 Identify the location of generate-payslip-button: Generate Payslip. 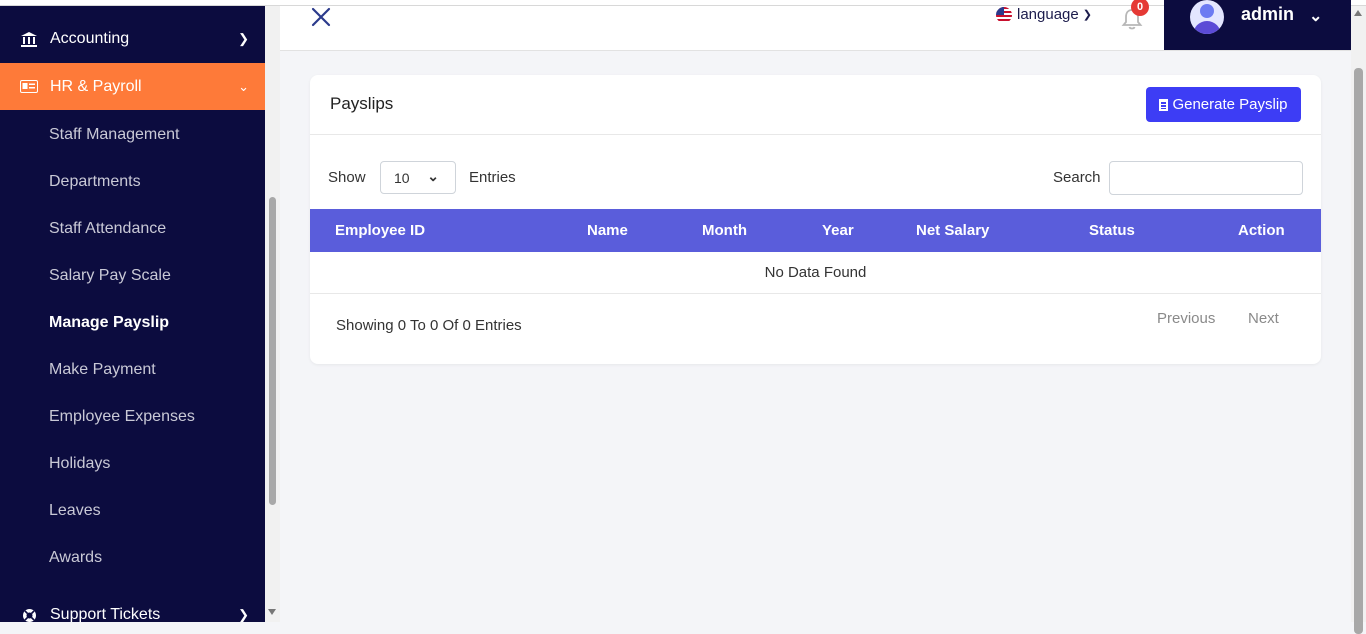
(1223, 104).